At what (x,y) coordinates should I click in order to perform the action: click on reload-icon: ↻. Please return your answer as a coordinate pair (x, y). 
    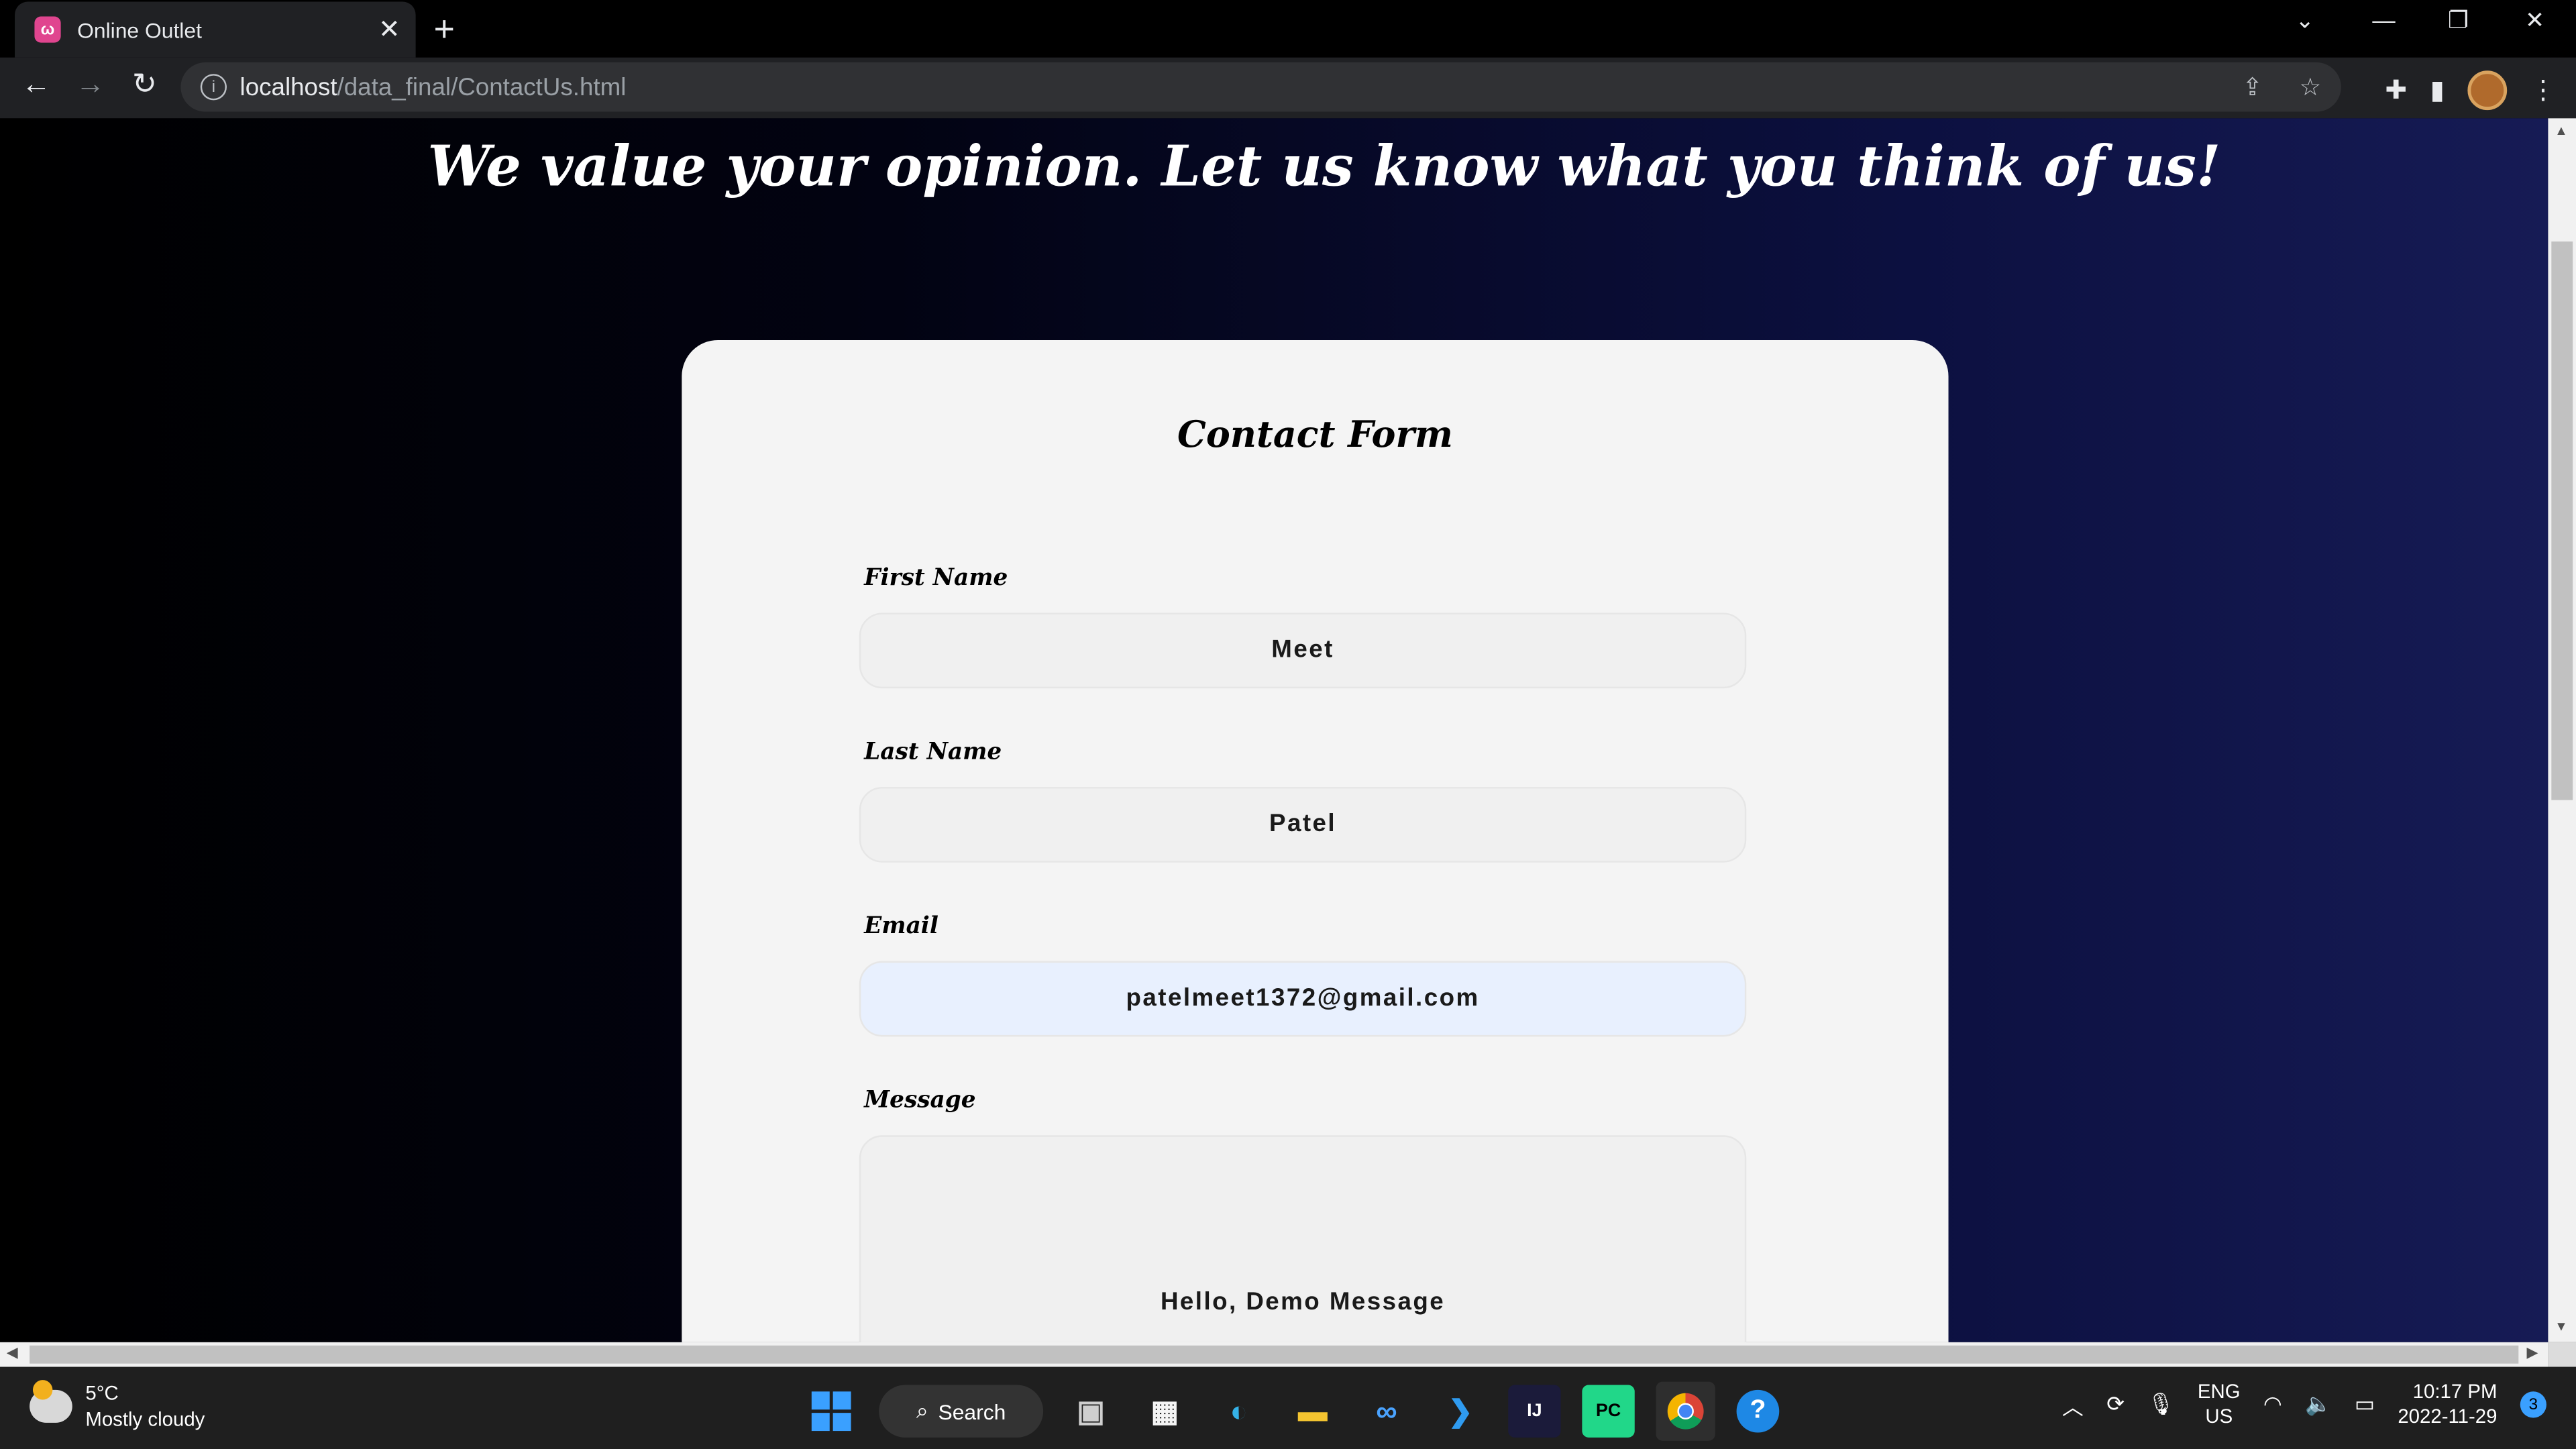
    Looking at the image, I should click on (144, 84).